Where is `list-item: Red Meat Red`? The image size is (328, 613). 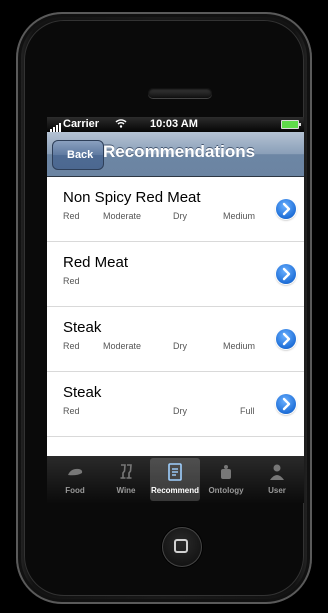
list-item: Red Meat Red is located at coordinates (175, 274).